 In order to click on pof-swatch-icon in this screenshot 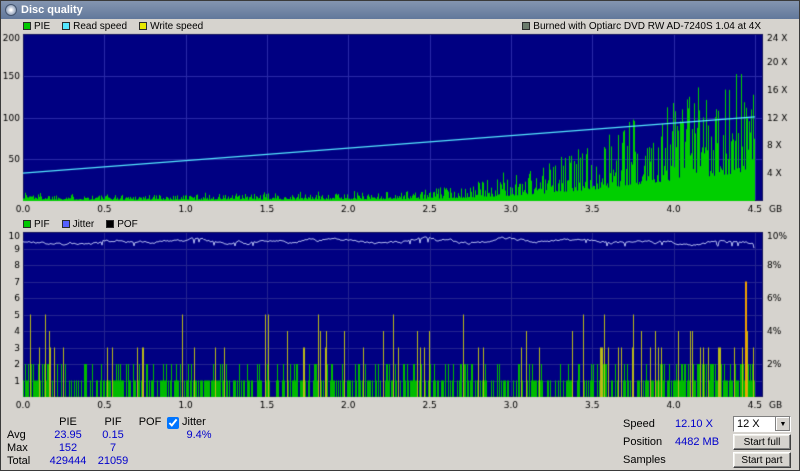, I will do `click(110, 224)`.